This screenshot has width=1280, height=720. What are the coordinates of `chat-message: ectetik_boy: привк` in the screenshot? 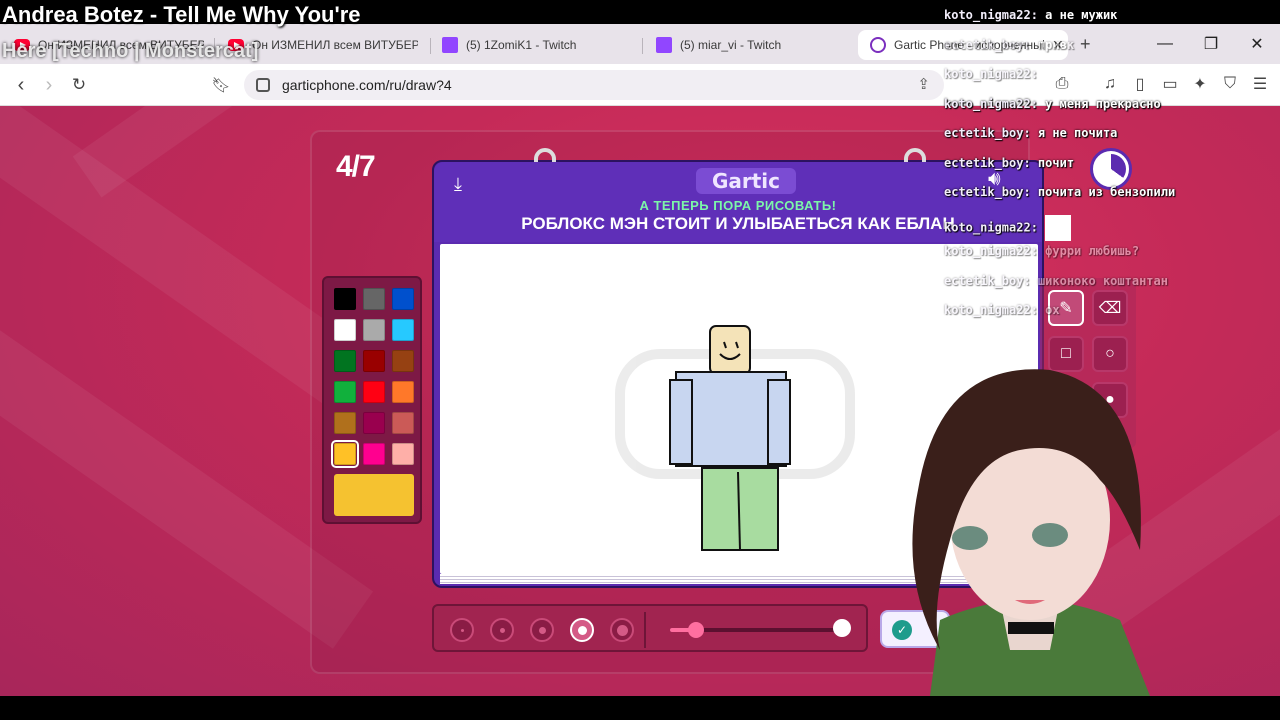 It's located at (1009, 45).